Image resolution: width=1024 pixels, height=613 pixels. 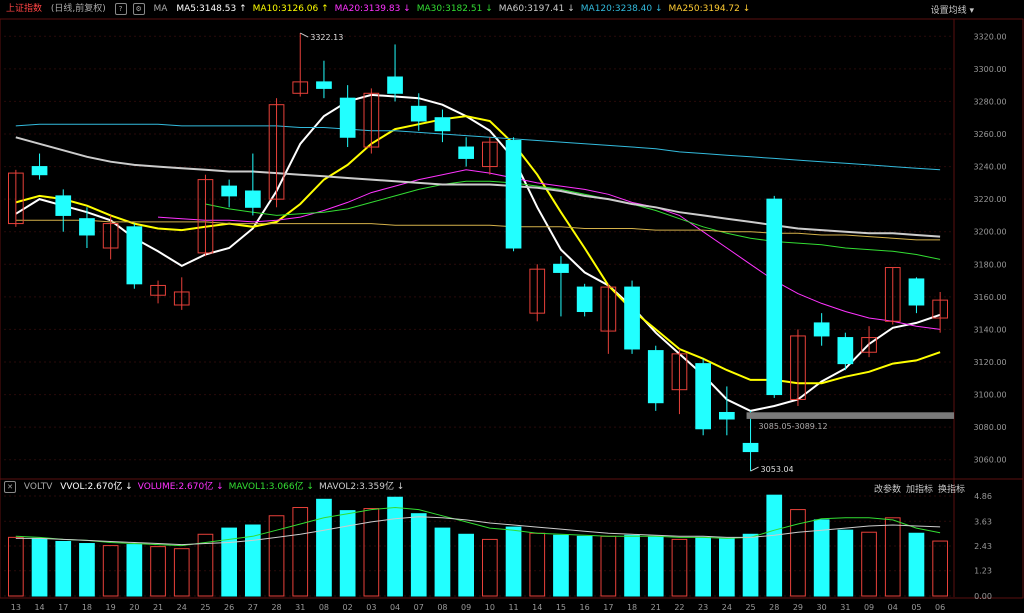 What do you see at coordinates (348, 607) in the screenshot?
I see `date-tick-label: 02` at bounding box center [348, 607].